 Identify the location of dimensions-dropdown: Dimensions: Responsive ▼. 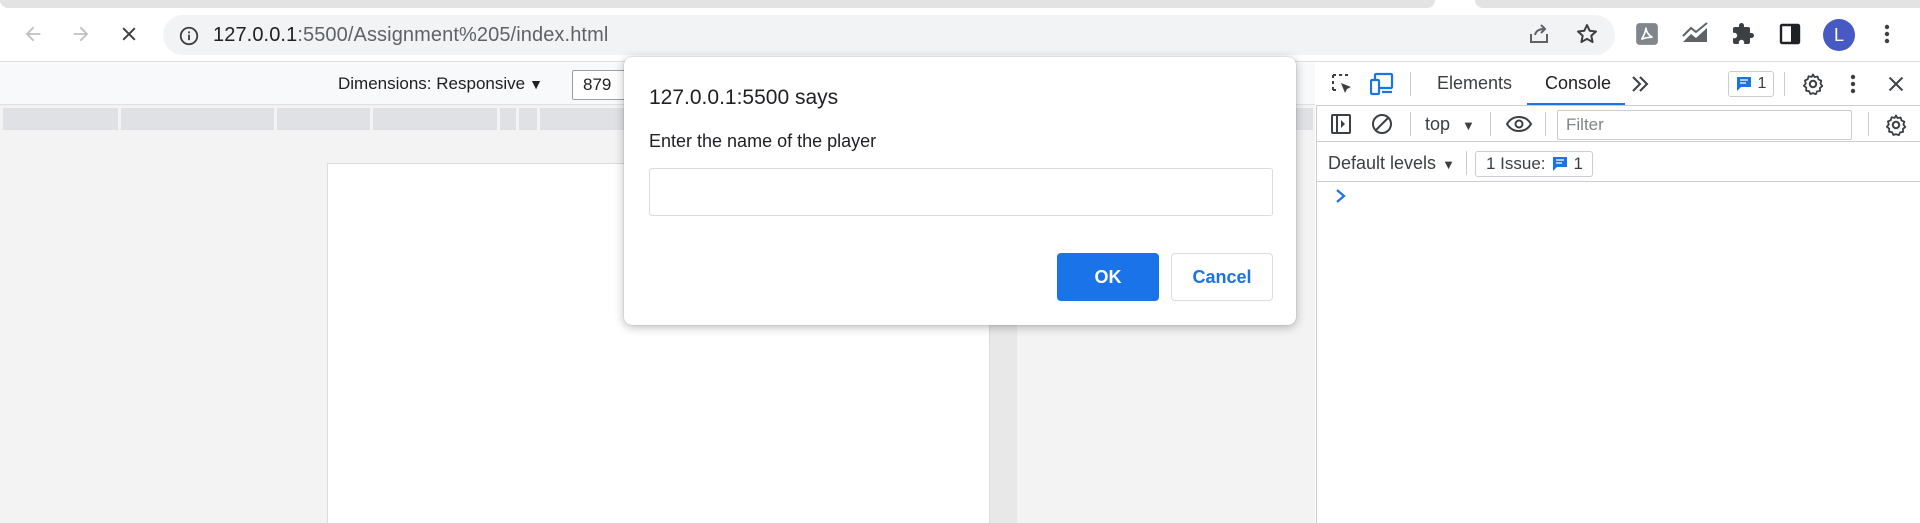
(440, 84).